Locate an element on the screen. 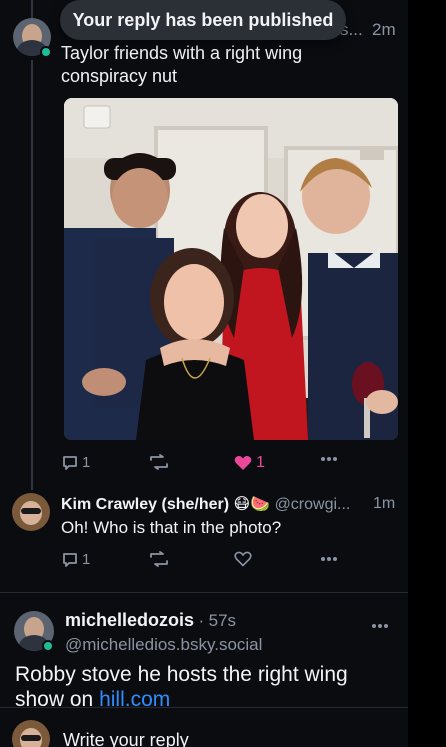 The height and width of the screenshot is (747, 446). heart-outline-icon is located at coordinates (243, 559).